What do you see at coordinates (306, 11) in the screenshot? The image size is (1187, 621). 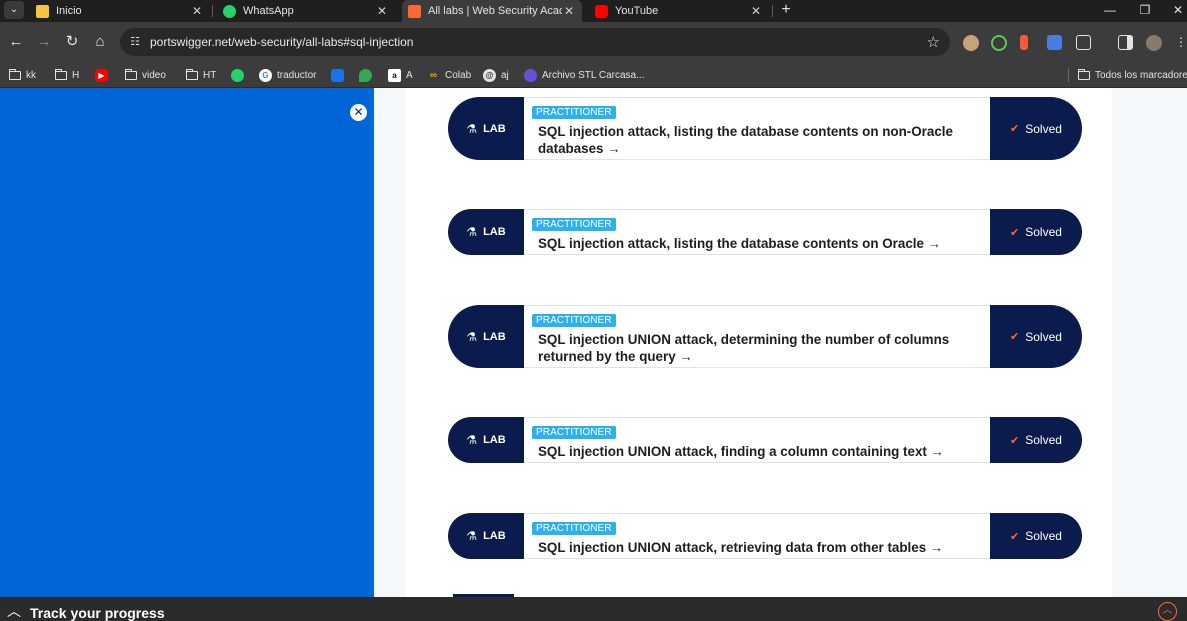 I see `tab-whatsapp: WhatsApp ✕` at bounding box center [306, 11].